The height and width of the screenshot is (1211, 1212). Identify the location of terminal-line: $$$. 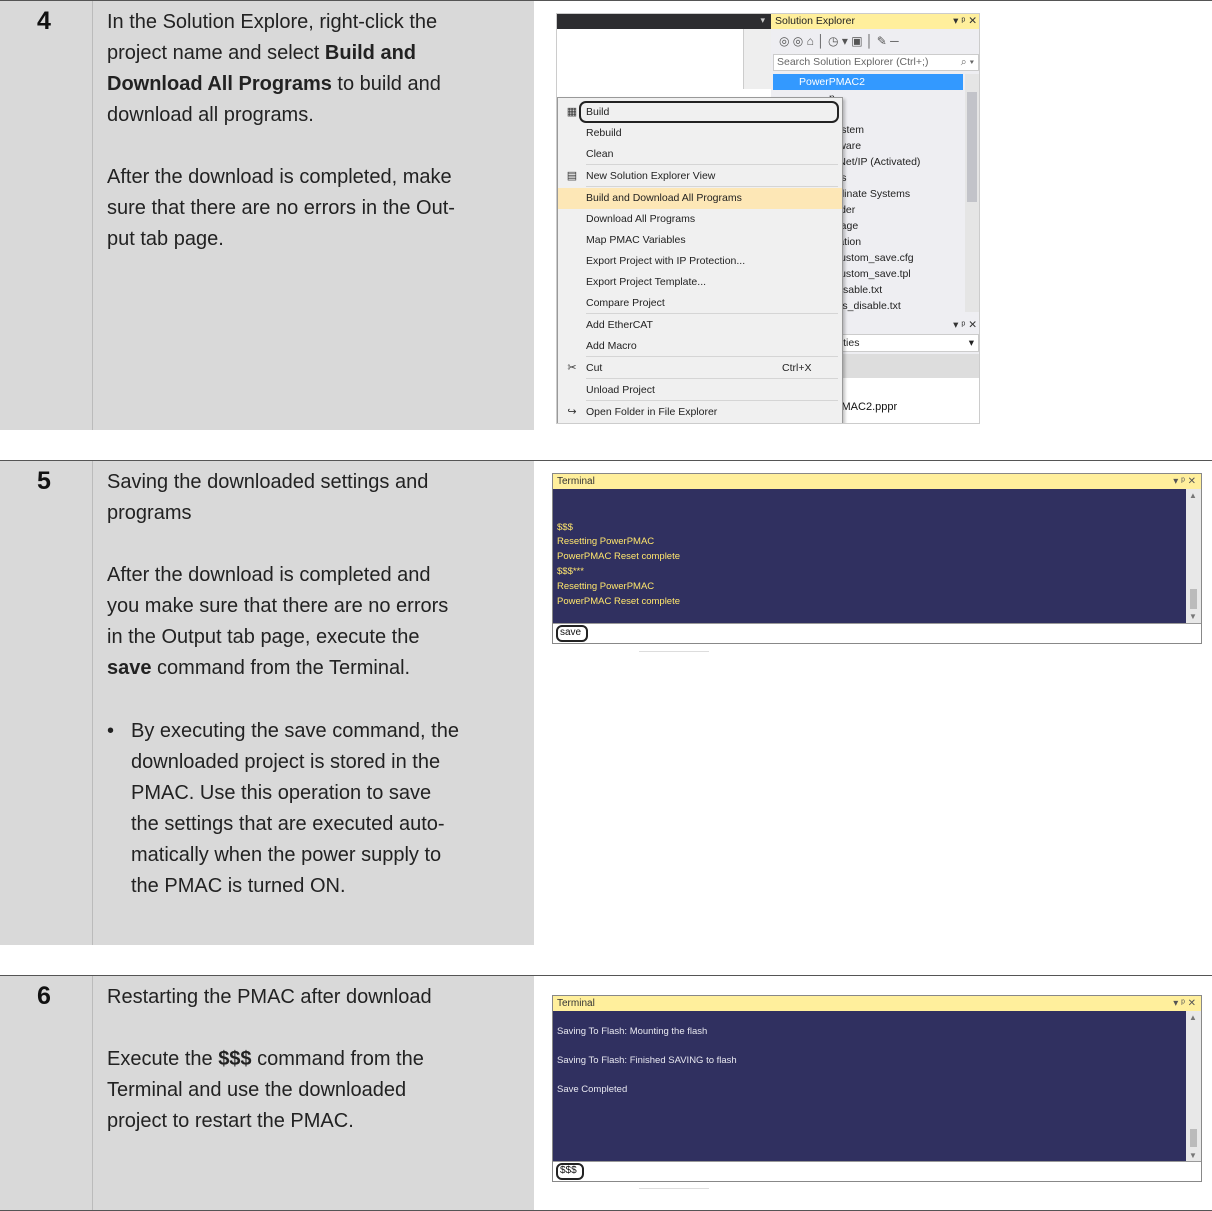
(565, 527).